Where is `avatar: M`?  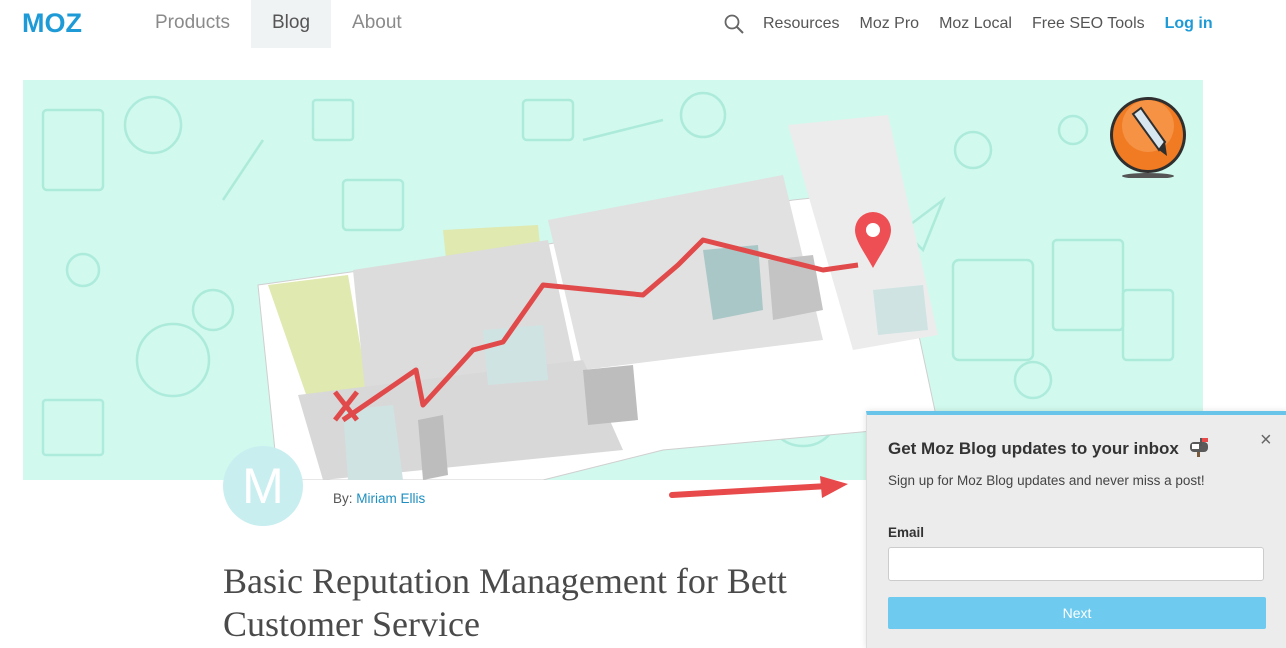 avatar: M is located at coordinates (263, 486).